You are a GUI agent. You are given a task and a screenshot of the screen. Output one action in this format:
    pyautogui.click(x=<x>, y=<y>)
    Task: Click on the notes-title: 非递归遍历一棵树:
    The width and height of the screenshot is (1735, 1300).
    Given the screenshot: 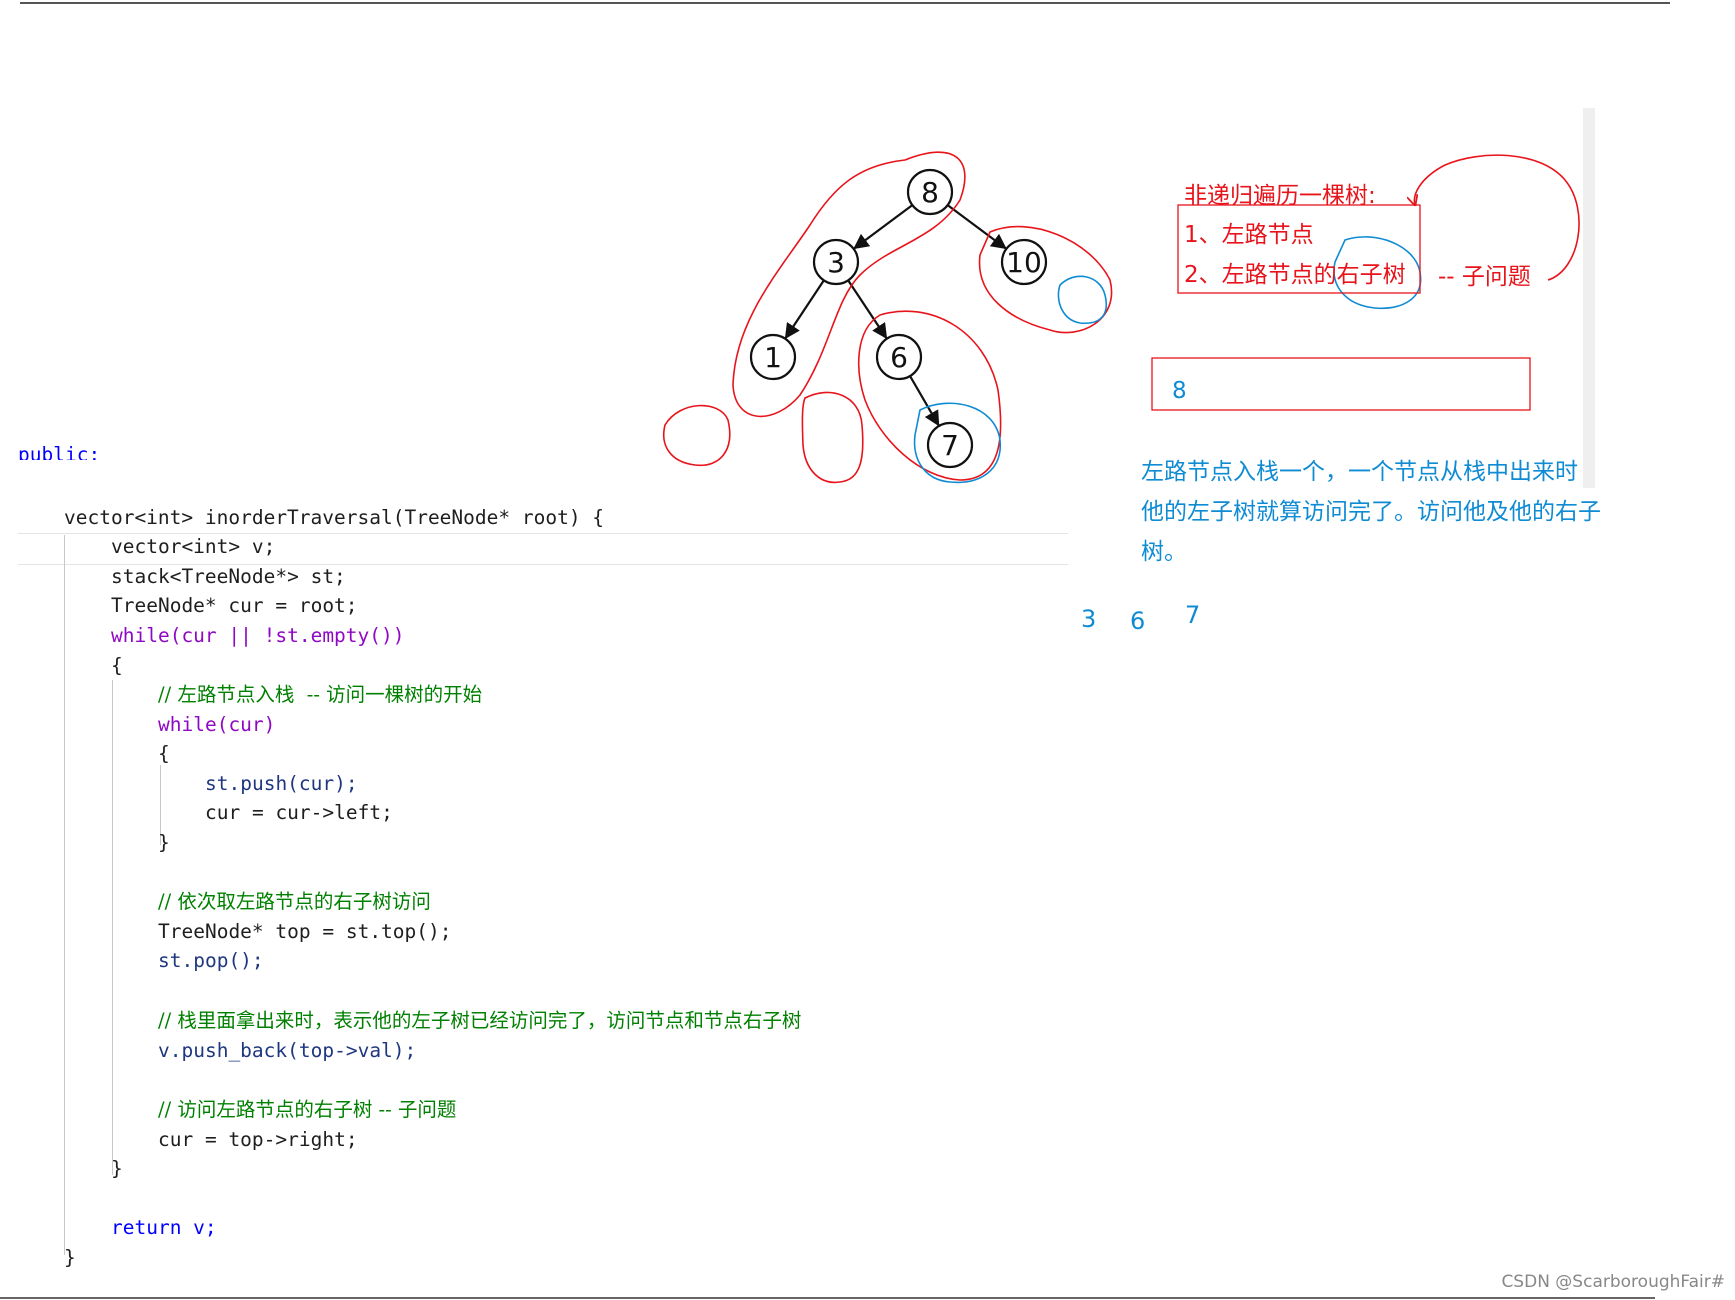 What is the action you would take?
    pyautogui.click(x=1280, y=196)
    